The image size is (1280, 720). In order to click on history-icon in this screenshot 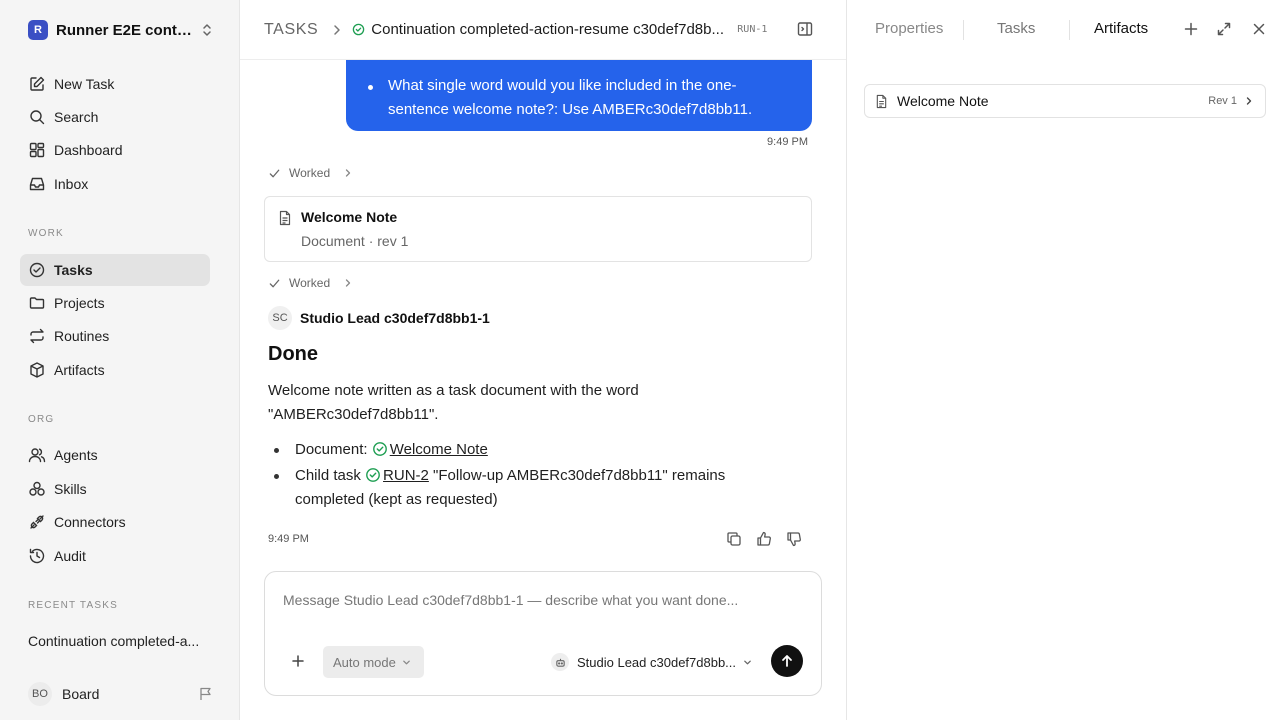, I will do `click(37, 556)`.